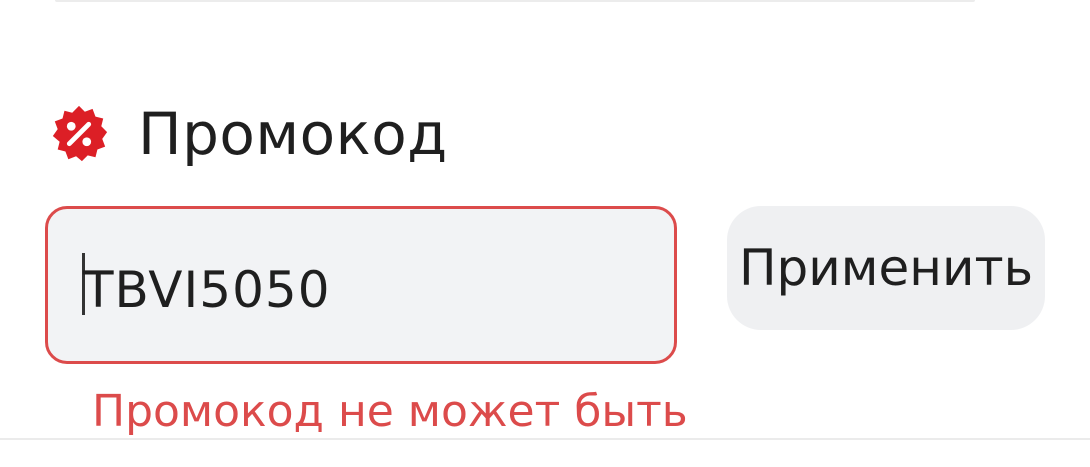  I want to click on bottom-divider, so click(545, 439).